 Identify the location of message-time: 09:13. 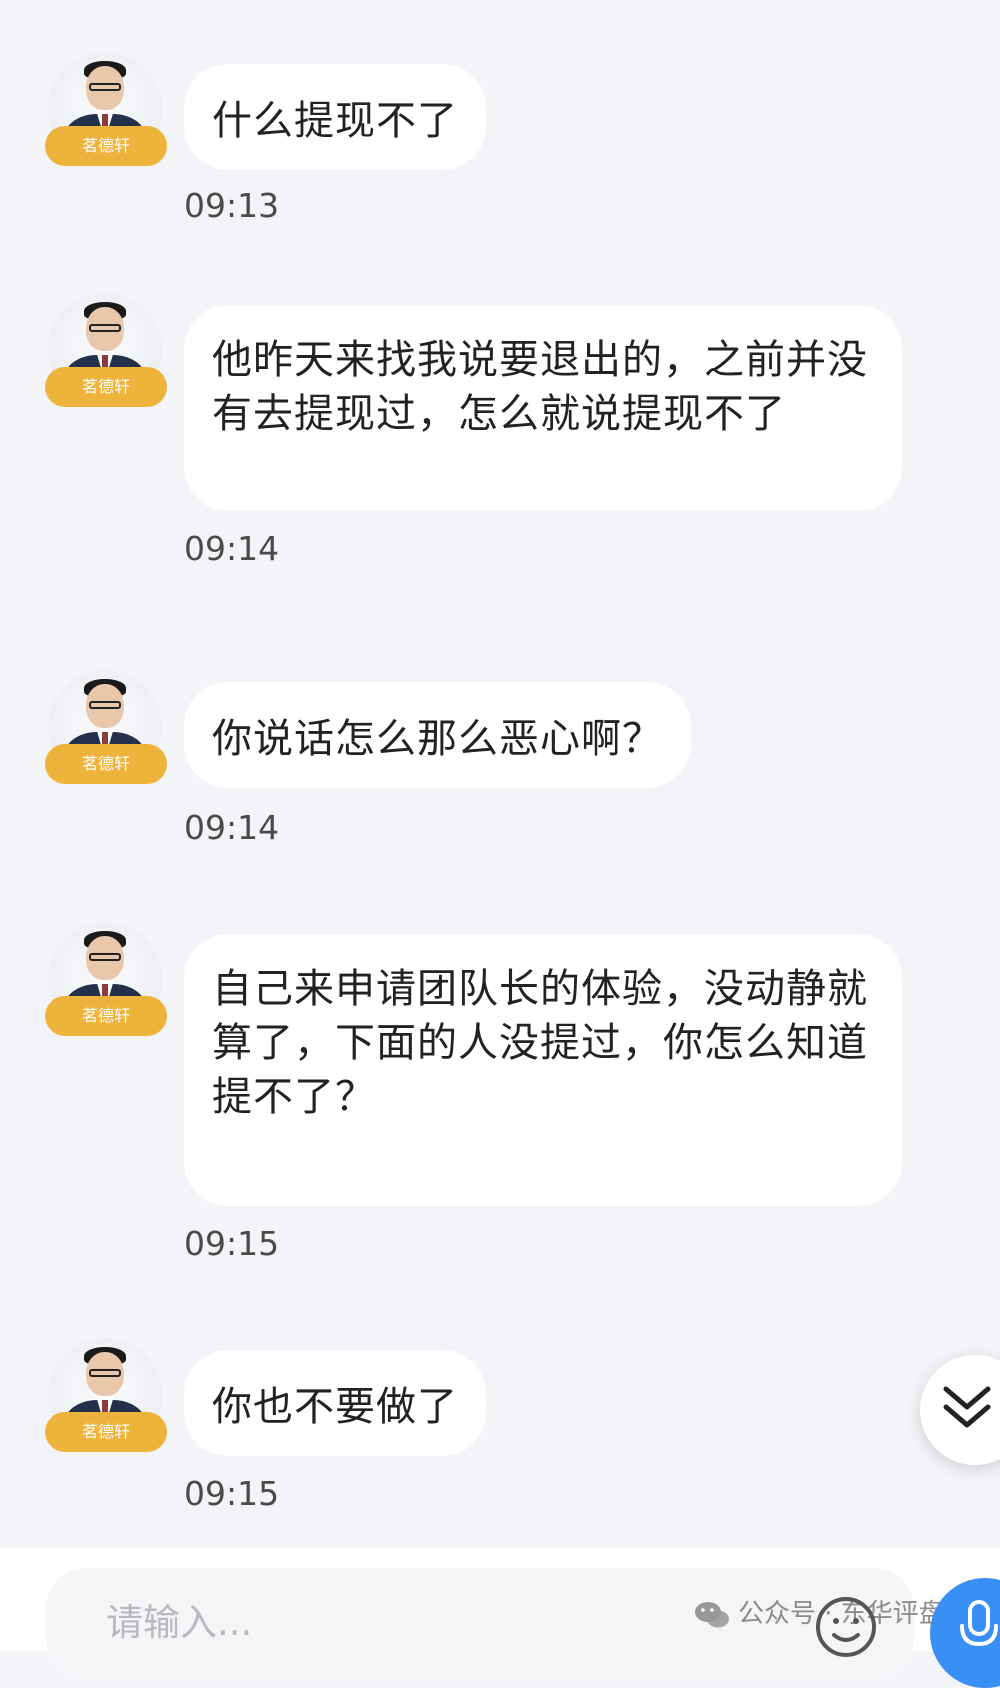
(232, 205).